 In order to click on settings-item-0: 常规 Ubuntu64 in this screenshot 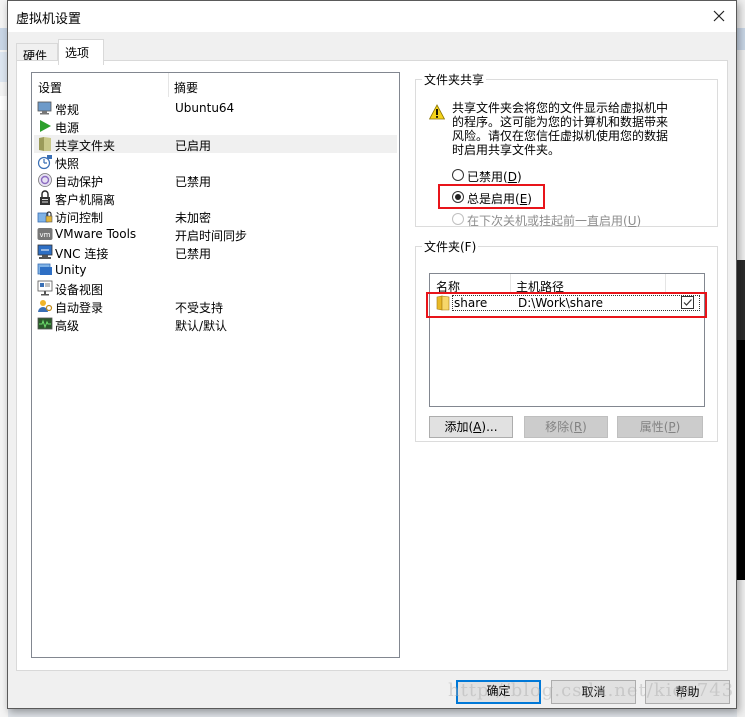, I will do `click(215, 108)`.